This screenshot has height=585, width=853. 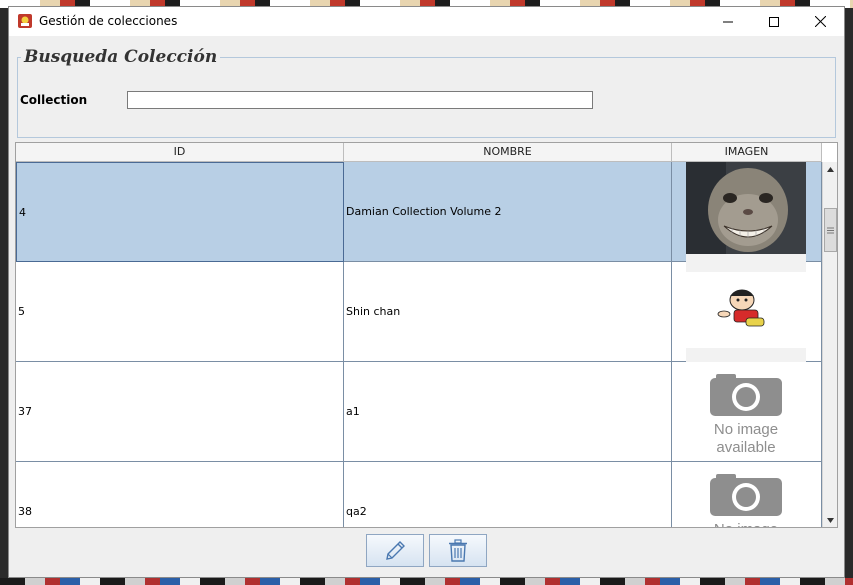 I want to click on maximize-button, so click(x=774, y=21).